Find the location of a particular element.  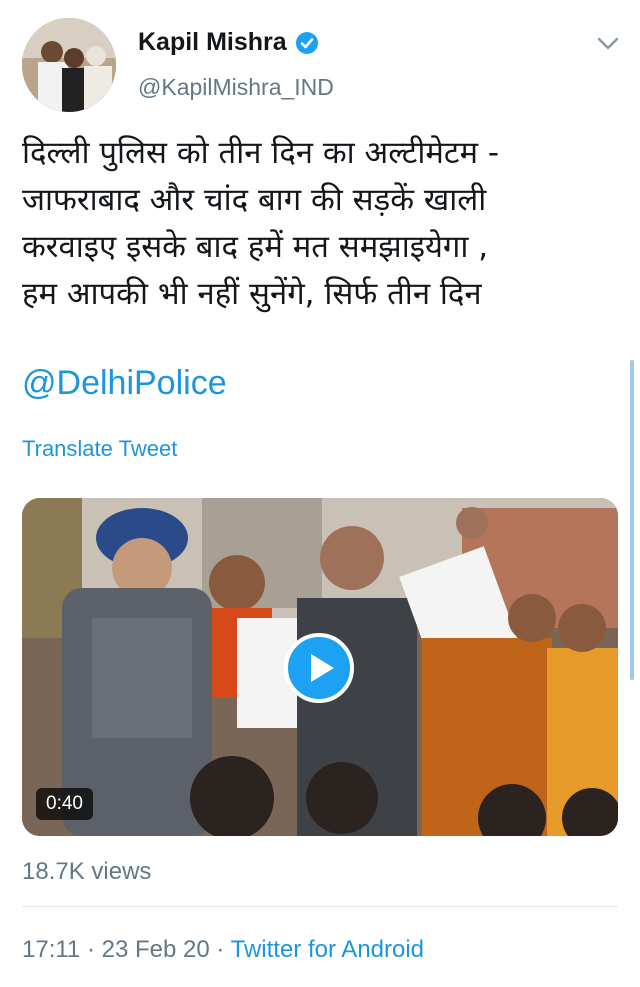

client-link: Twitter for Android is located at coordinates (327, 949).